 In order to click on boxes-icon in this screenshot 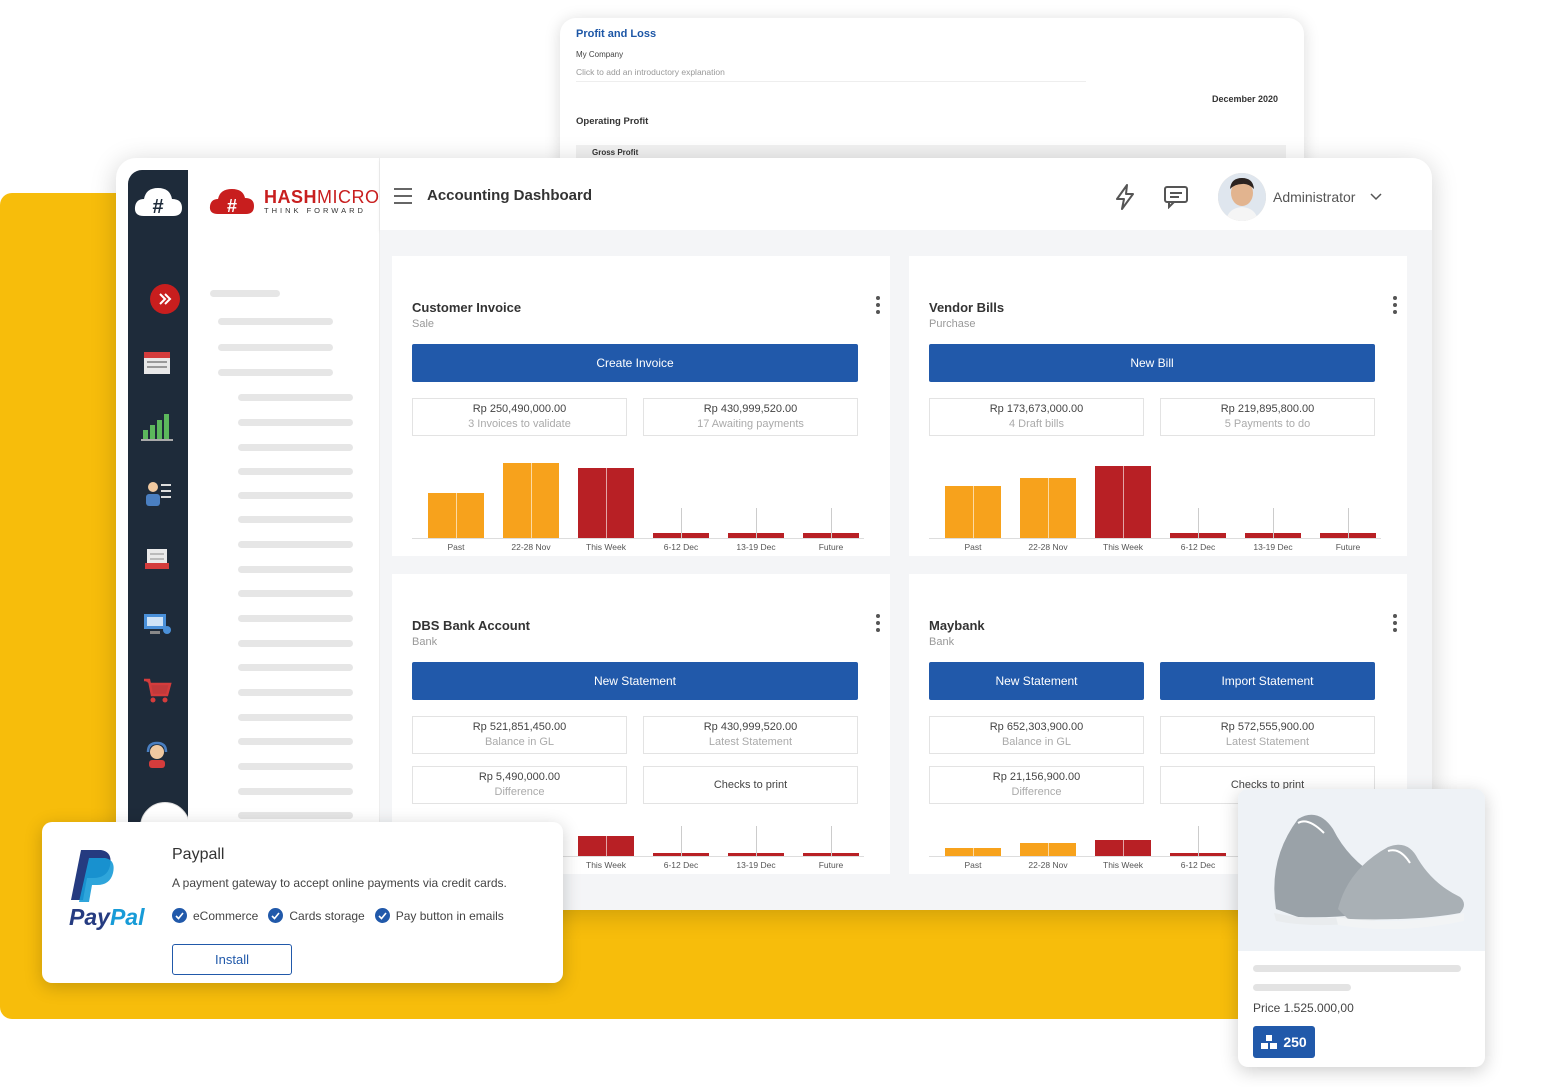, I will do `click(1269, 1042)`.